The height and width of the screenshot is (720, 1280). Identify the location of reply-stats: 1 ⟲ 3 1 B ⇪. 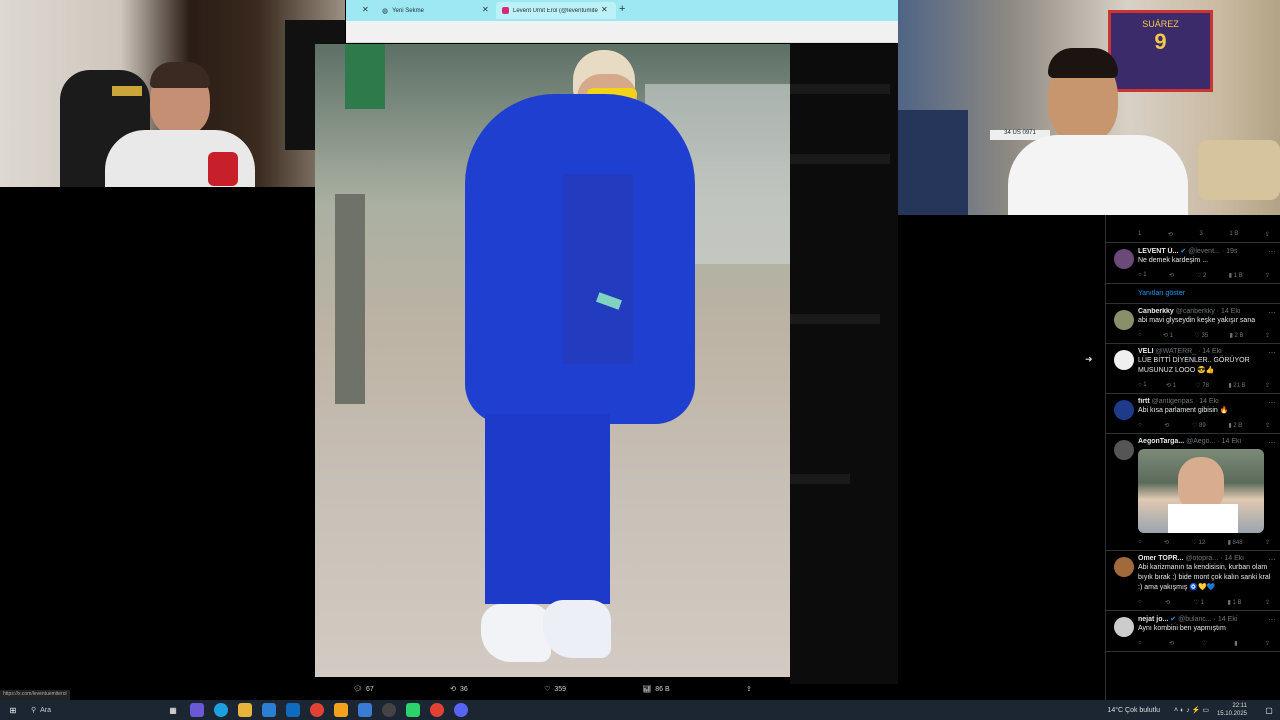
(1204, 234).